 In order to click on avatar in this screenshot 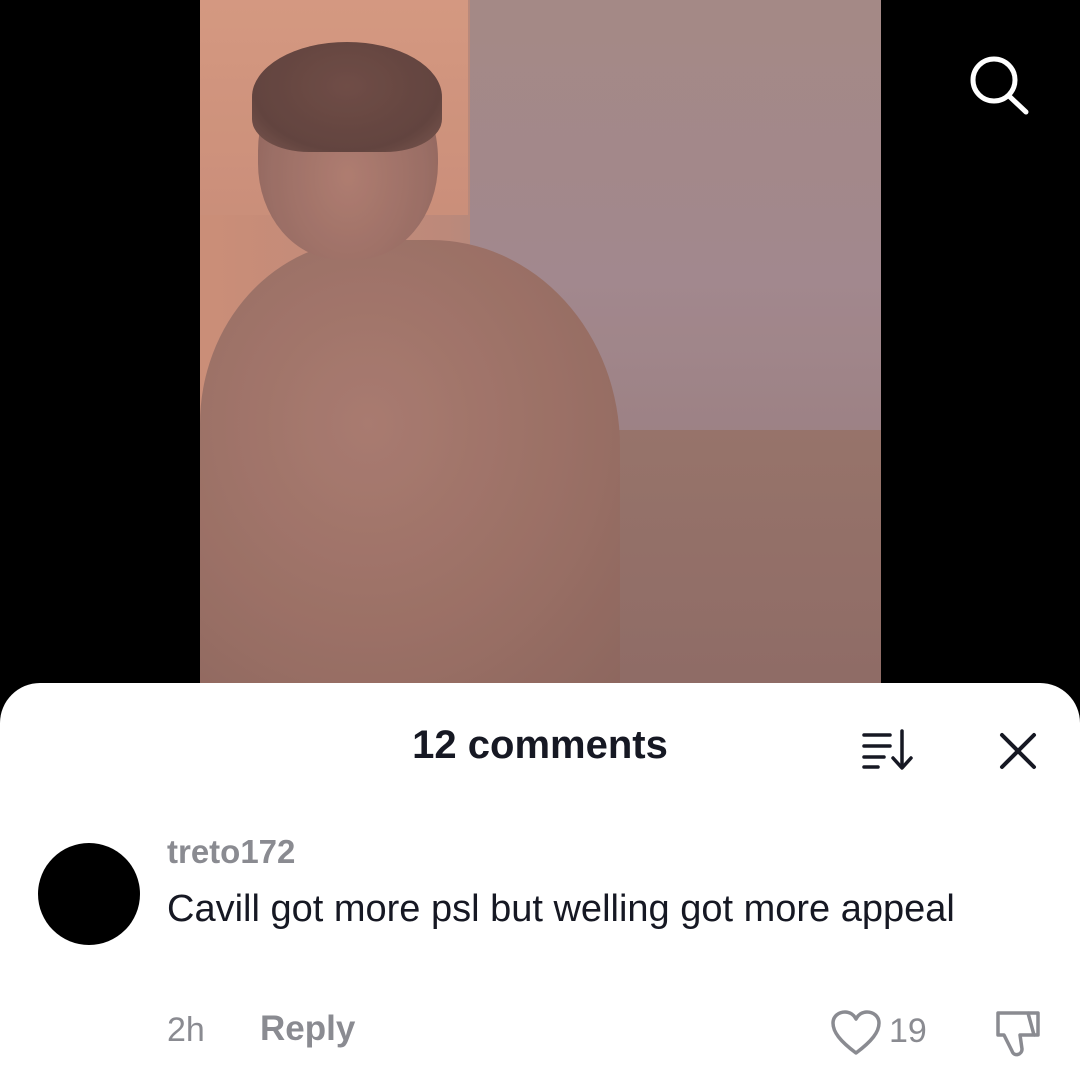, I will do `click(89, 894)`.